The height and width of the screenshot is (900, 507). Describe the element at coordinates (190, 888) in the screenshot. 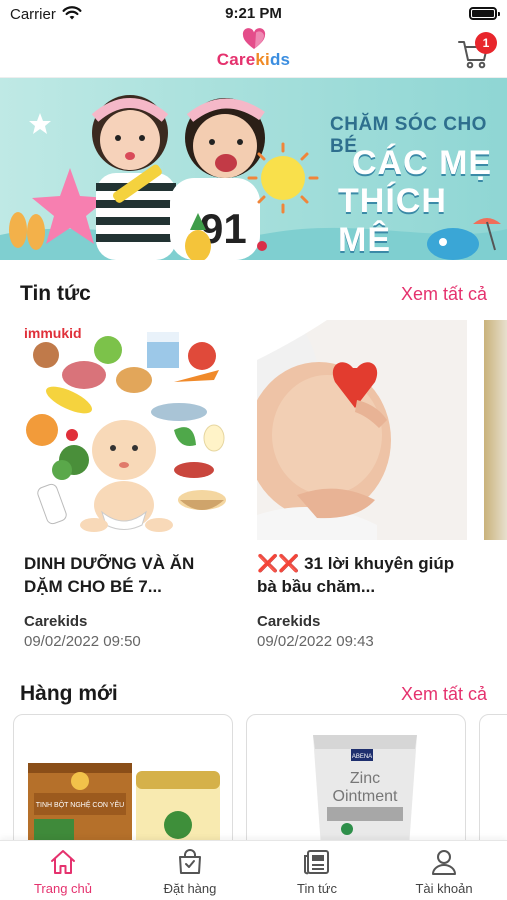

I see `tab-orders-label: Đặt hàng` at that location.